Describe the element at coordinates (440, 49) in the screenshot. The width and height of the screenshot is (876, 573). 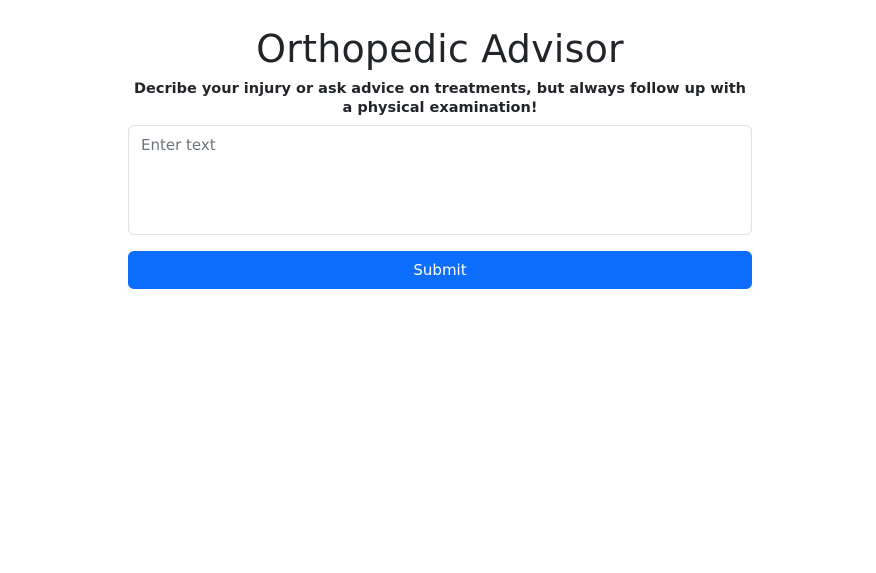
I see `page-title: Orthopedic Advisor` at that location.